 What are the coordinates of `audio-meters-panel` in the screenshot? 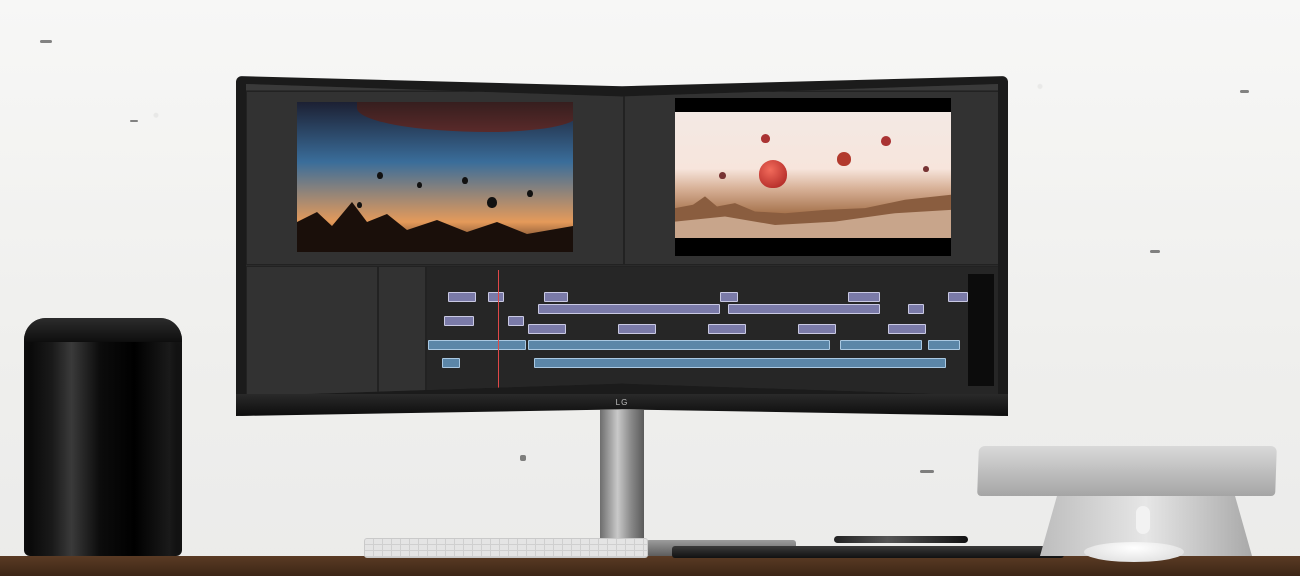 It's located at (981, 330).